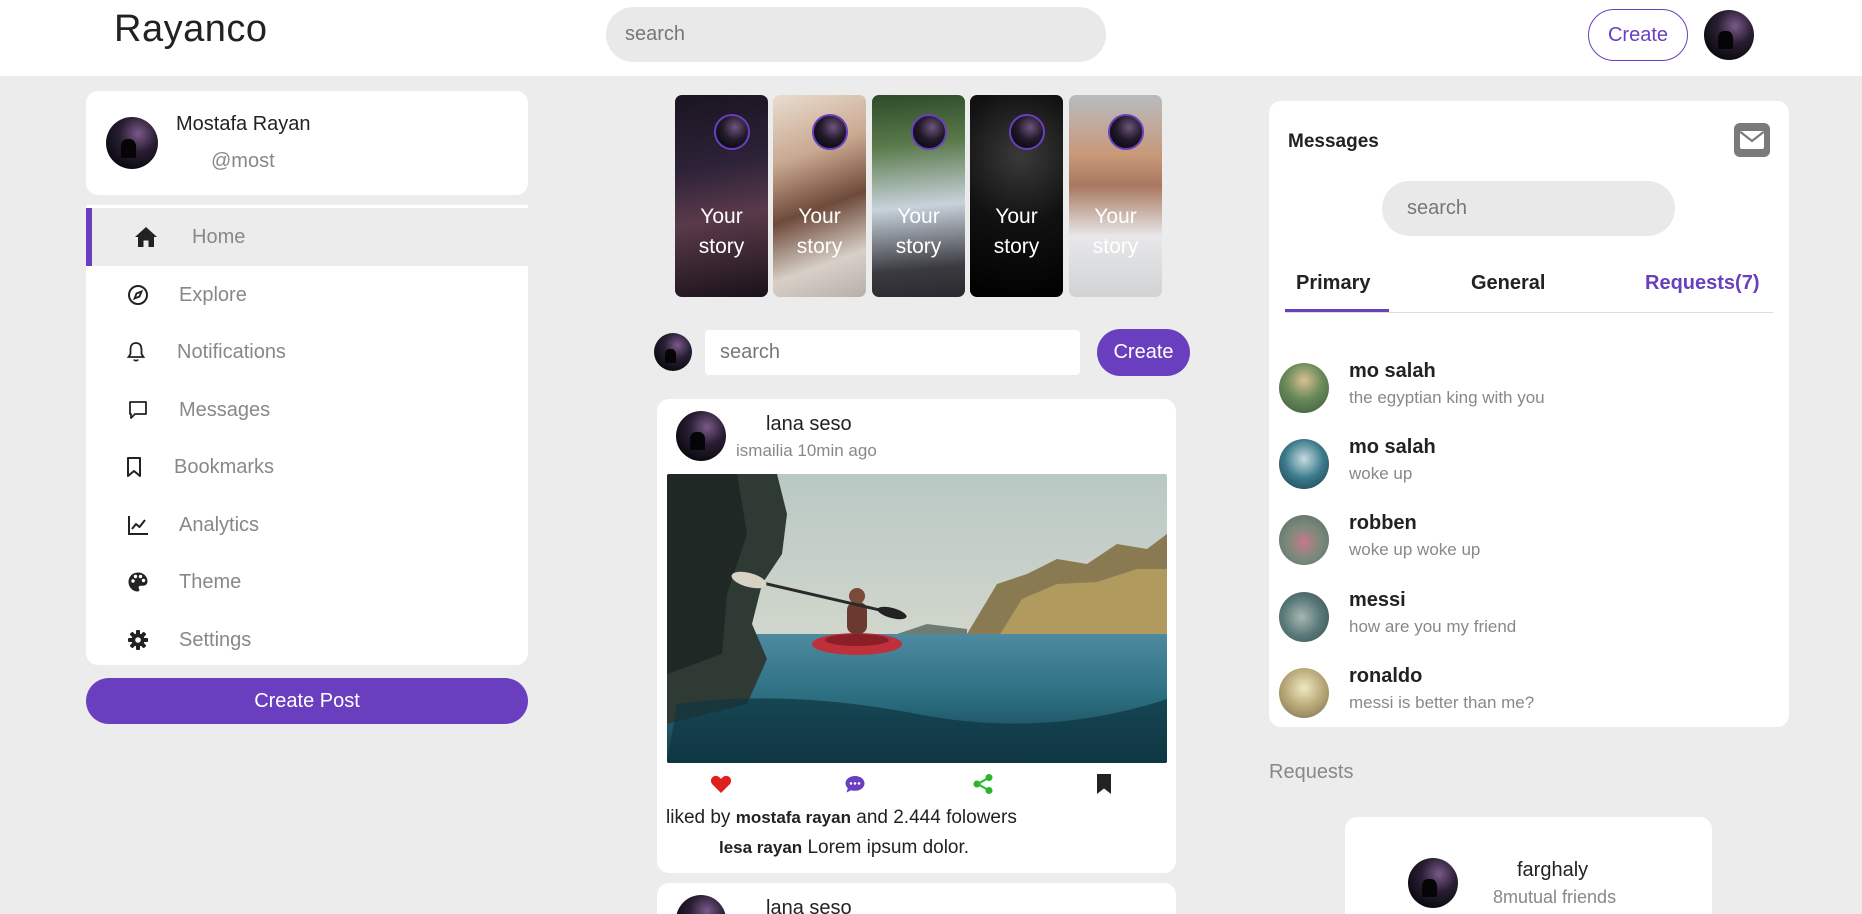 The width and height of the screenshot is (1862, 914). What do you see at coordinates (1529, 614) in the screenshot?
I see `message-item: messi how are you my friend` at bounding box center [1529, 614].